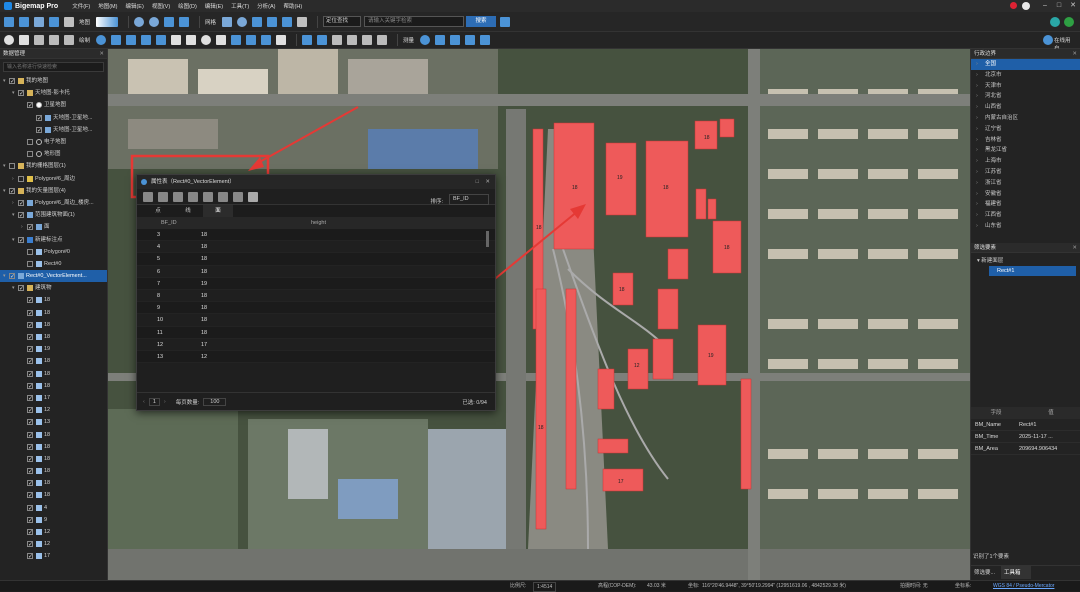  Describe the element at coordinates (322, 40) in the screenshot. I see `redo-icon` at that location.